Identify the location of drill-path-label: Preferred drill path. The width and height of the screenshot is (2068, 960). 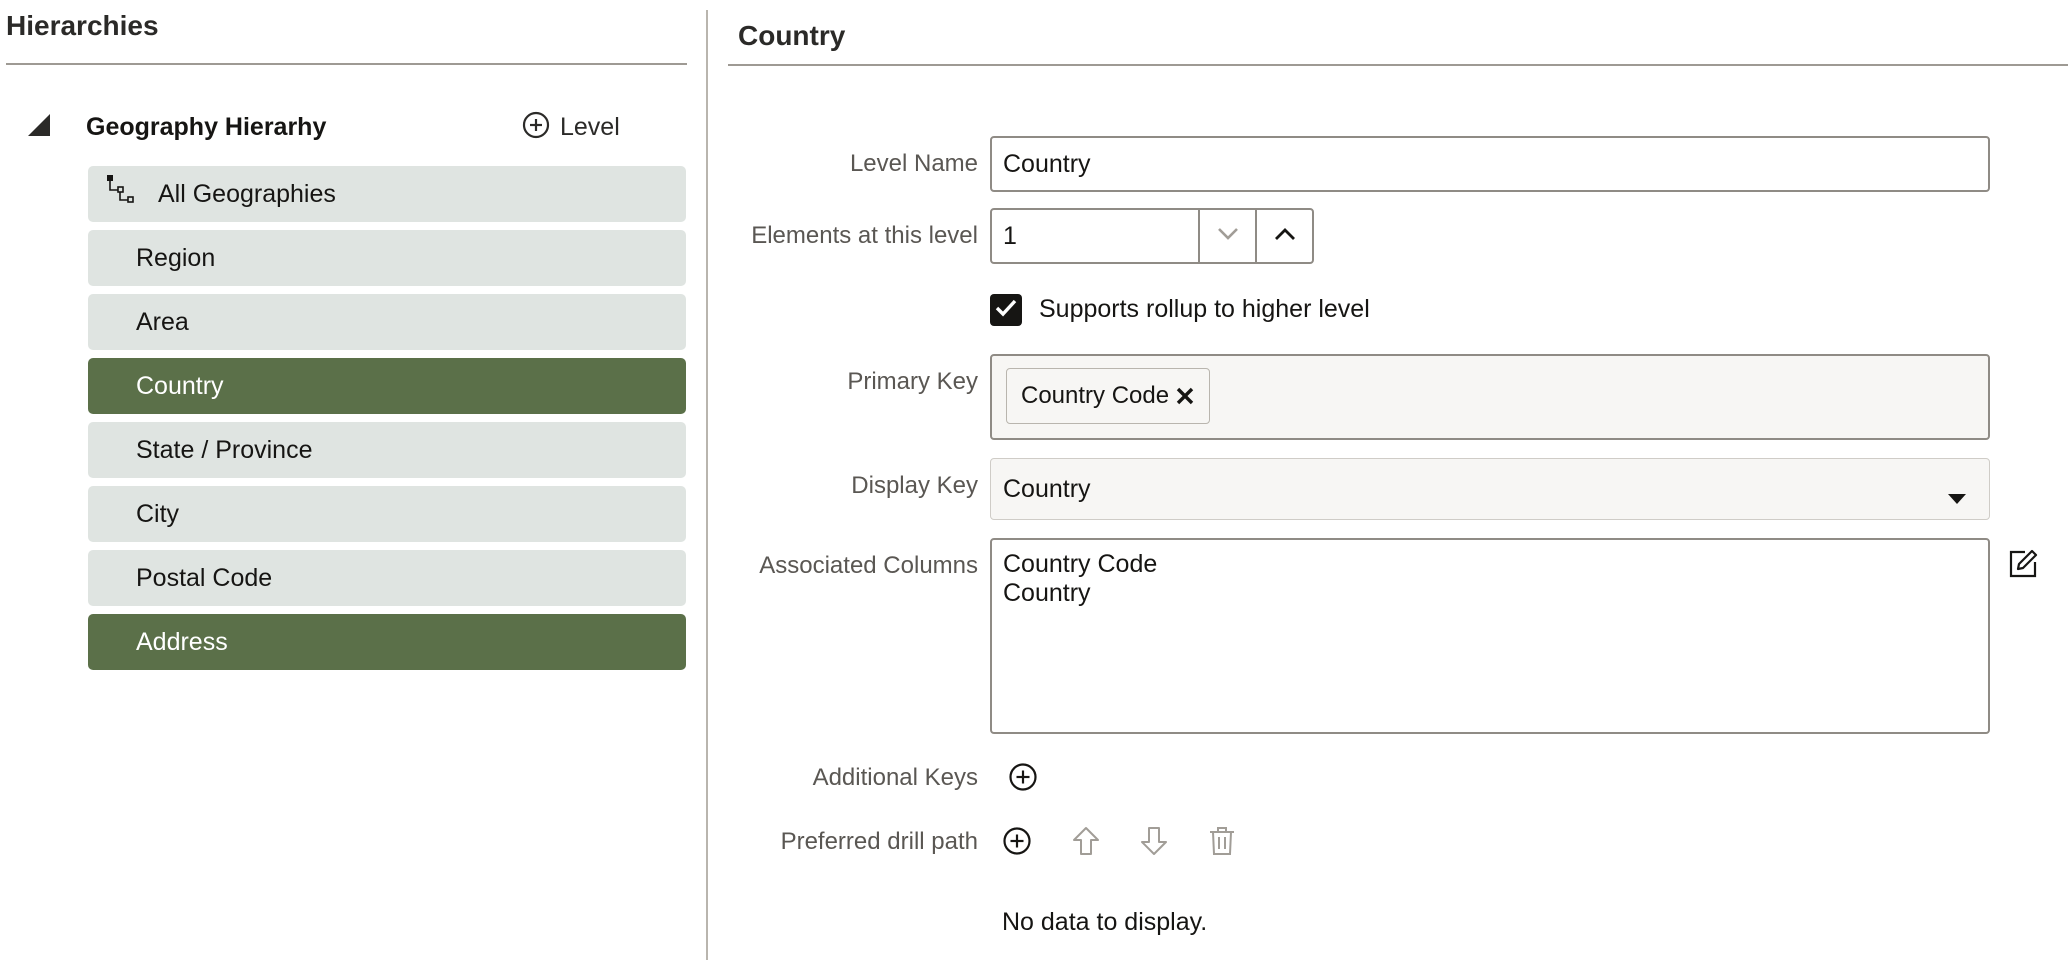
(879, 841).